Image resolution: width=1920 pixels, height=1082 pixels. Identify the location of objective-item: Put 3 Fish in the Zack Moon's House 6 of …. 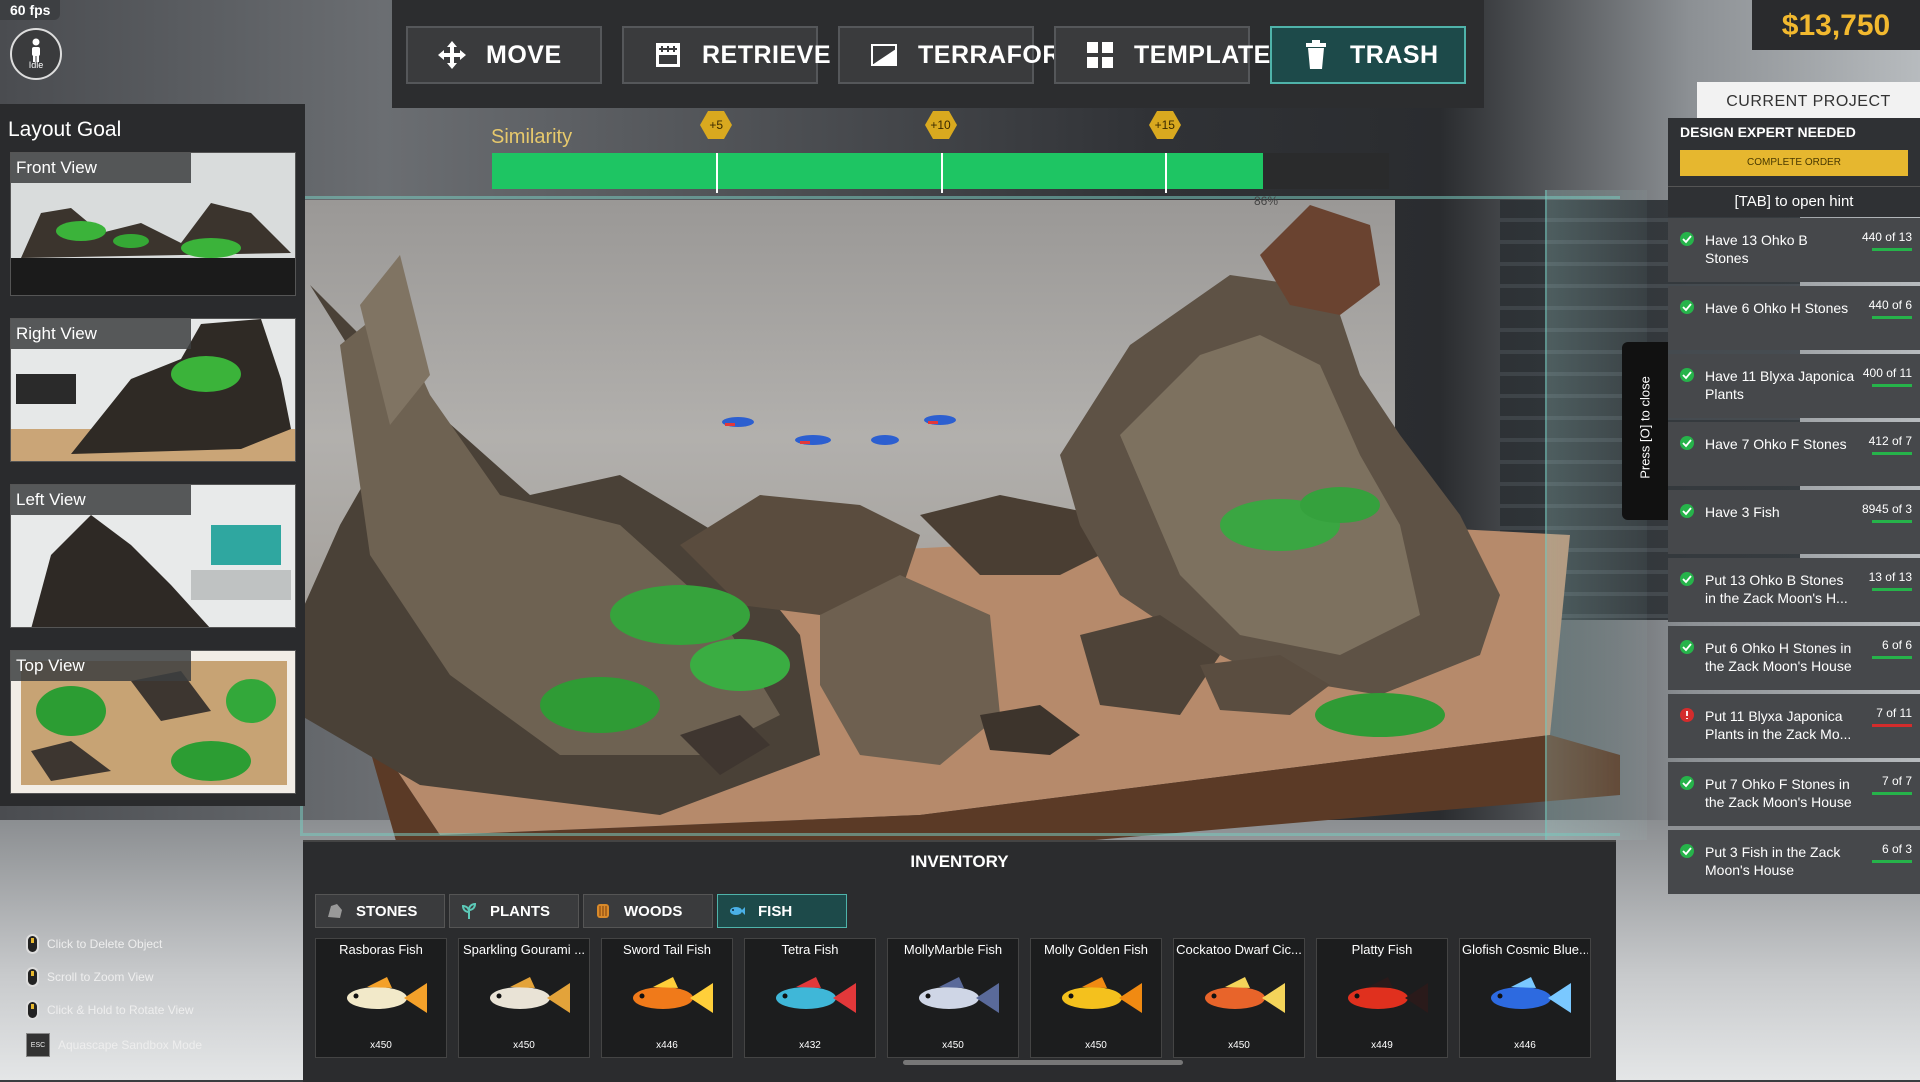
(1794, 862).